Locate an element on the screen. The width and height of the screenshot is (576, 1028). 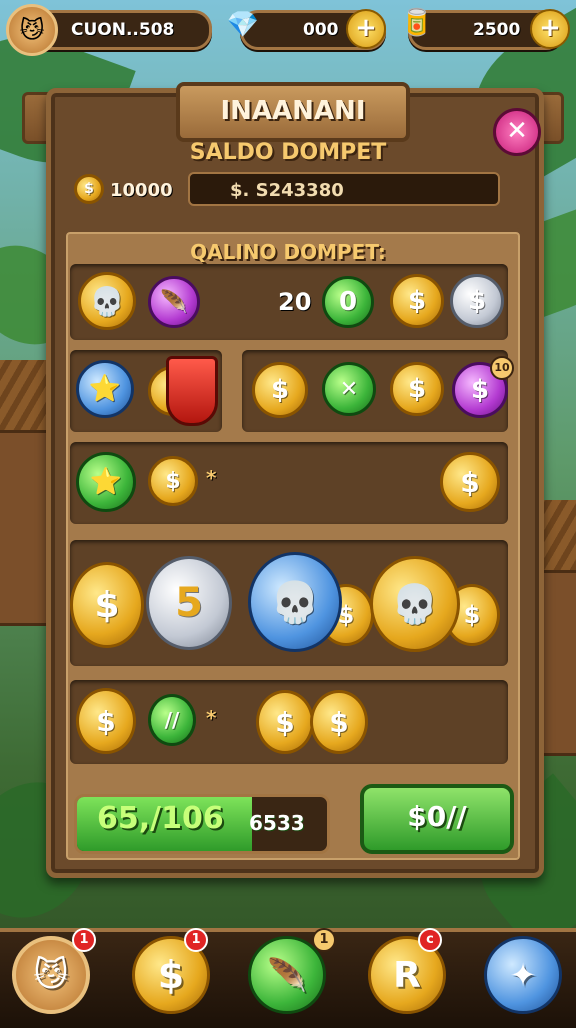
balance-coin-icon: $ is located at coordinates (89, 189).